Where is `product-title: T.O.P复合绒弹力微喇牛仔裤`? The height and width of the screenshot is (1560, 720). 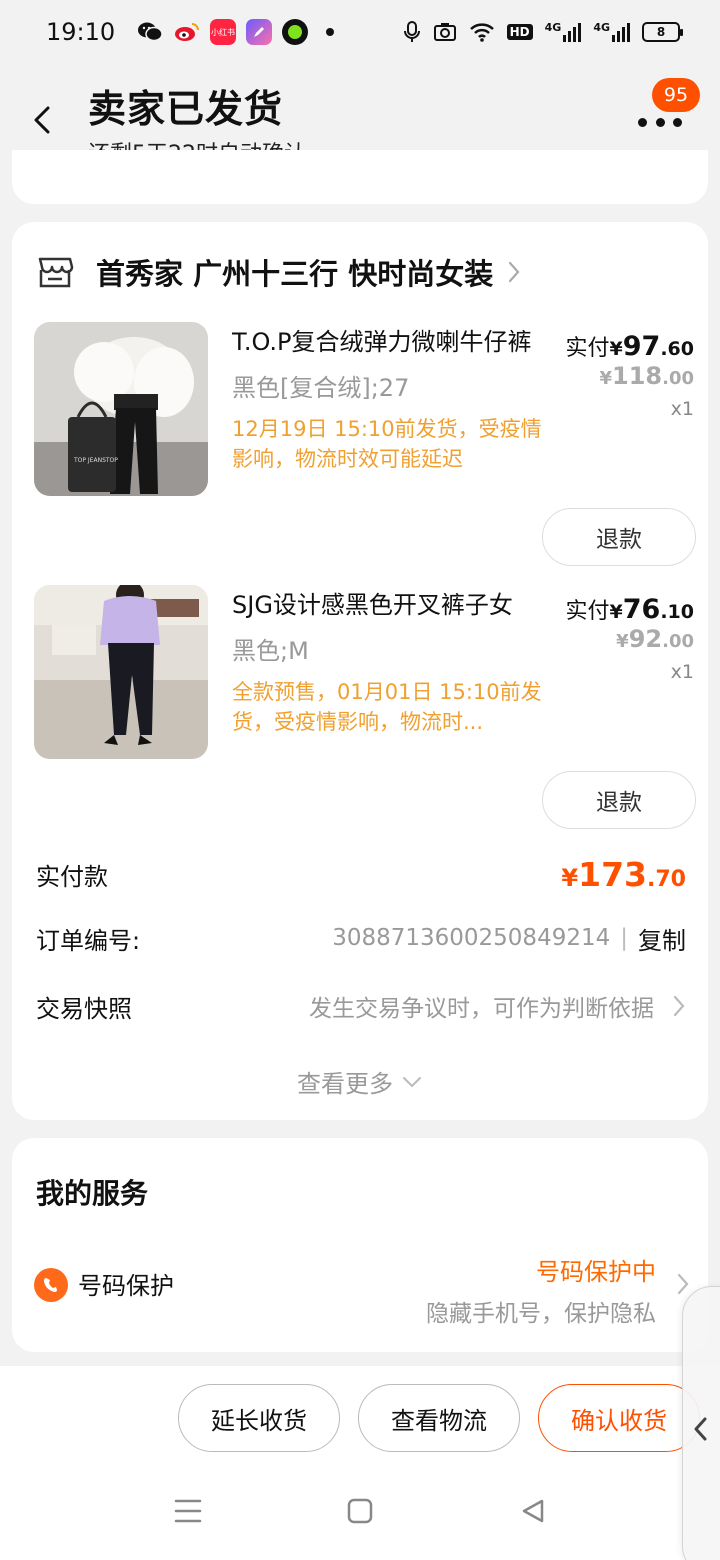 product-title: T.O.P复合绒弹力微喇牛仔裤 is located at coordinates (382, 342).